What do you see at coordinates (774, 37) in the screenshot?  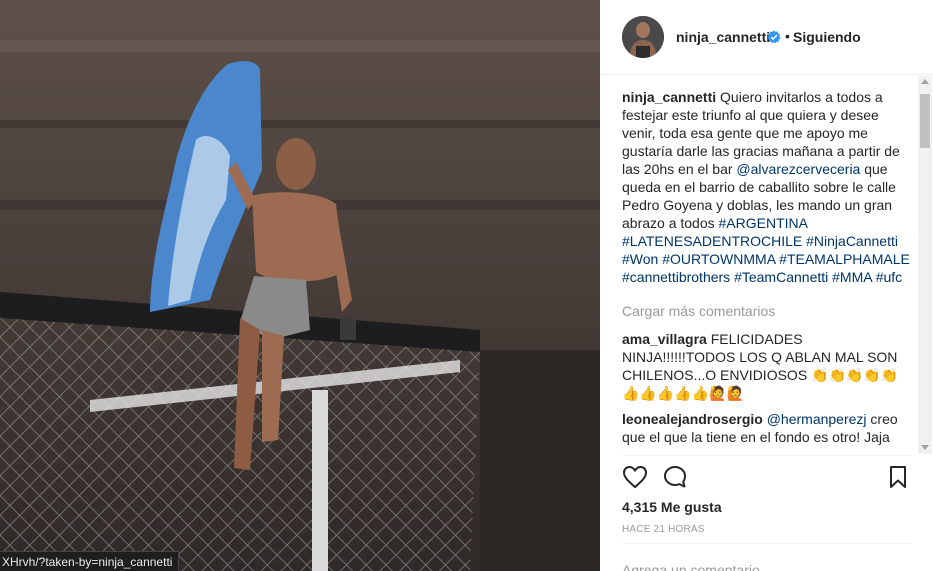 I see `verified-badge-icon` at bounding box center [774, 37].